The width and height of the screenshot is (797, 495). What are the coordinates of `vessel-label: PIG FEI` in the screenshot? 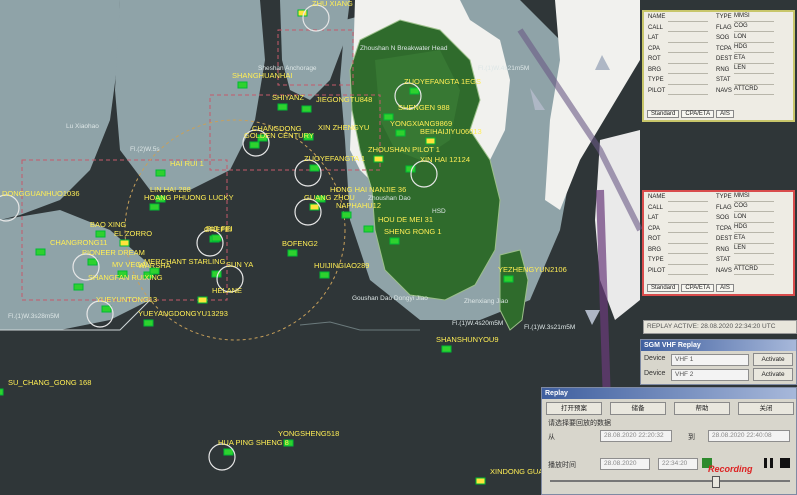 It's located at (219, 228).